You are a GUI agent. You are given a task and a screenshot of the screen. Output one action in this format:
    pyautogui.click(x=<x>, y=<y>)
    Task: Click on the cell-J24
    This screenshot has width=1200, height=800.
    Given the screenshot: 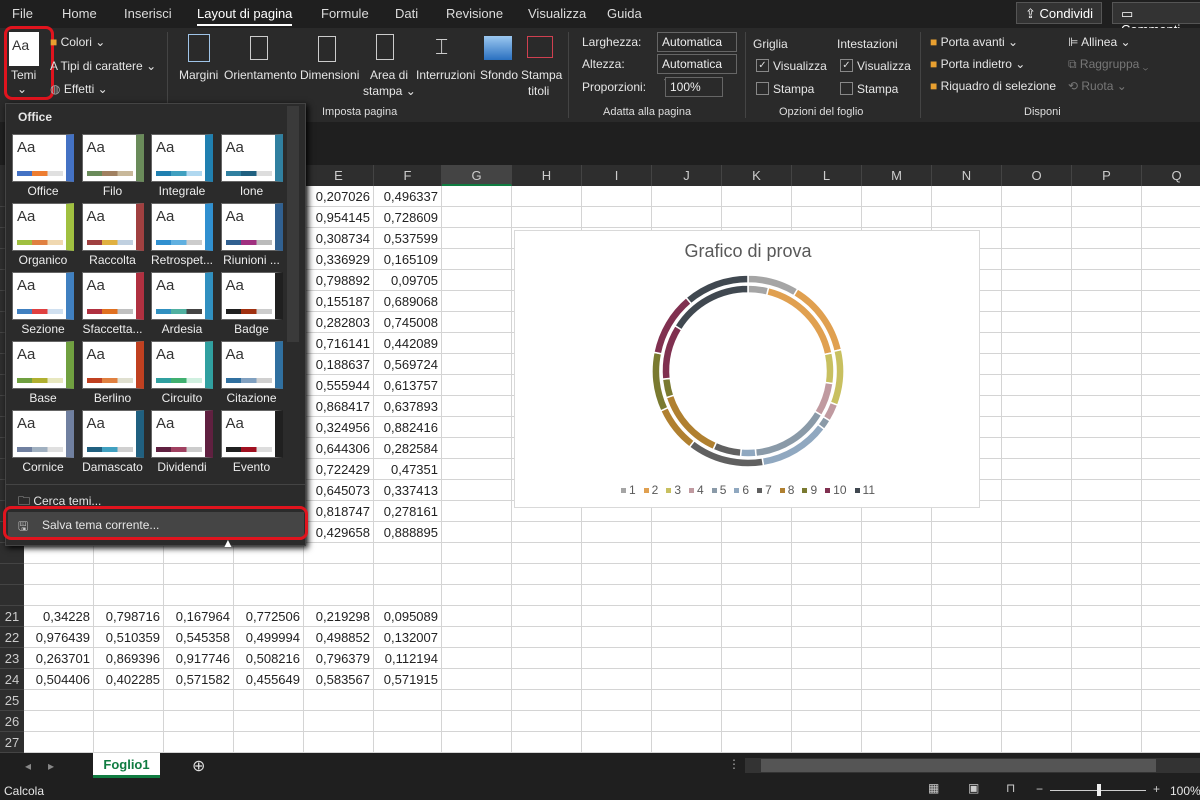 What is the action you would take?
    pyautogui.click(x=687, y=679)
    